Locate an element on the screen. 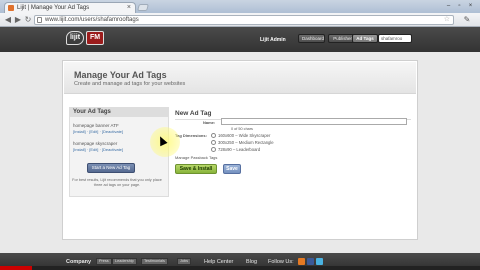 This screenshot has height=270, width=480. cursor-highlight is located at coordinates (165, 142).